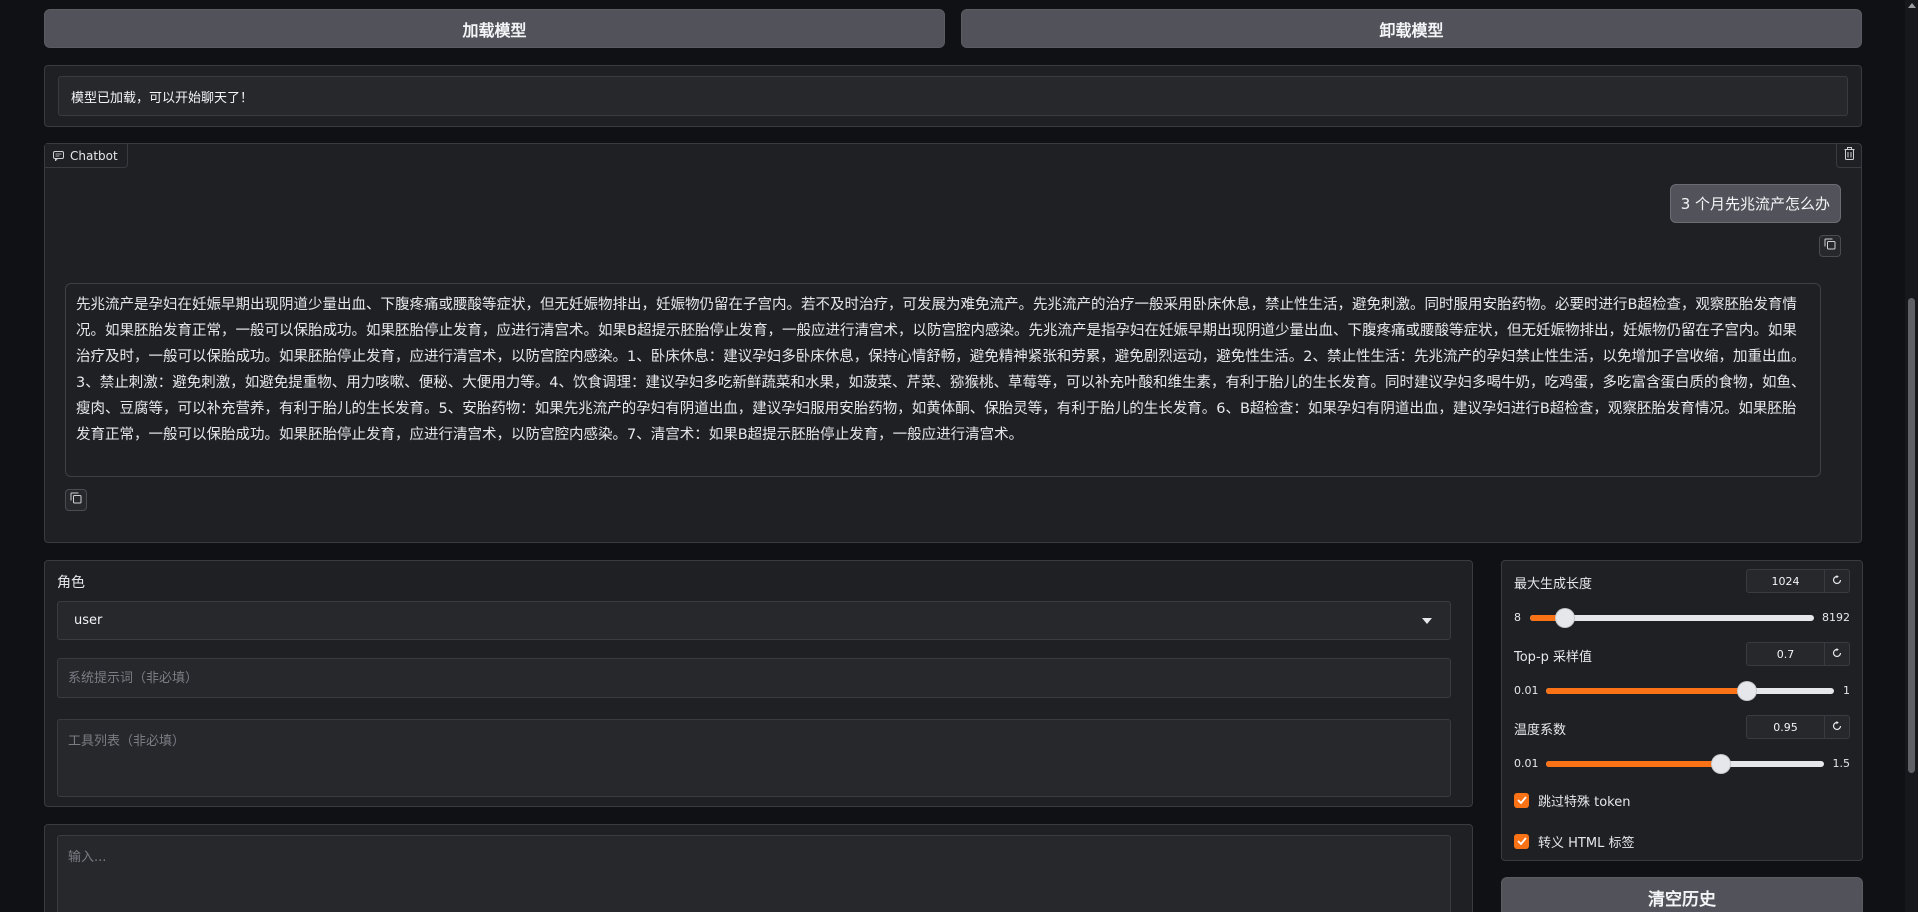 This screenshot has width=1918, height=912. I want to click on escape-html-checkbox, so click(1521, 841).